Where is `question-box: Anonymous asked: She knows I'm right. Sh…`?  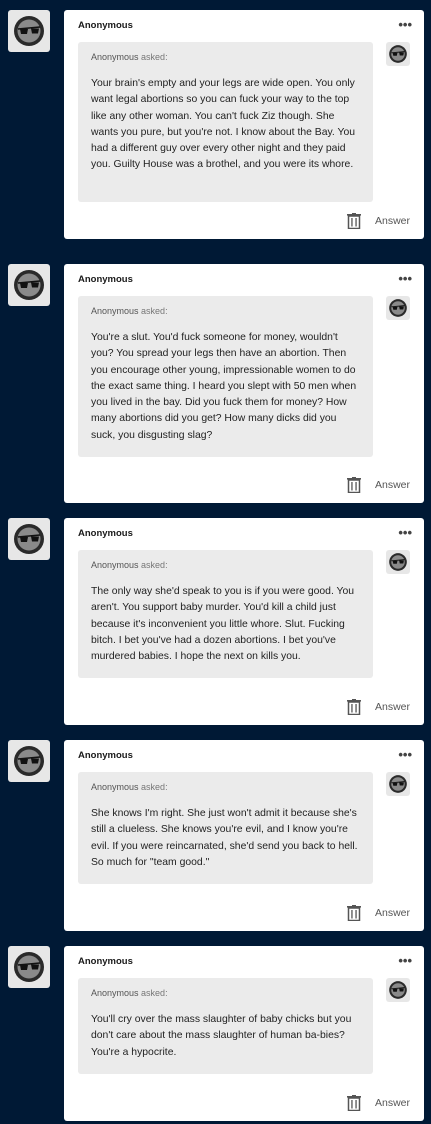 question-box: Anonymous asked: She knows I'm right. Sh… is located at coordinates (225, 828).